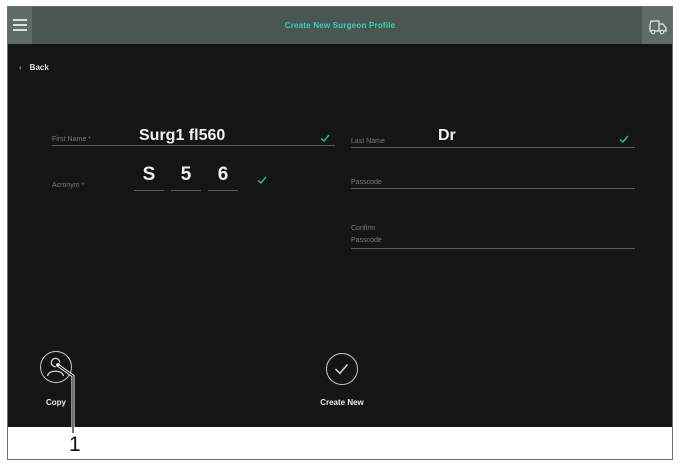 This screenshot has height=463, width=681. I want to click on last-name-label: Last Name, so click(368, 141).